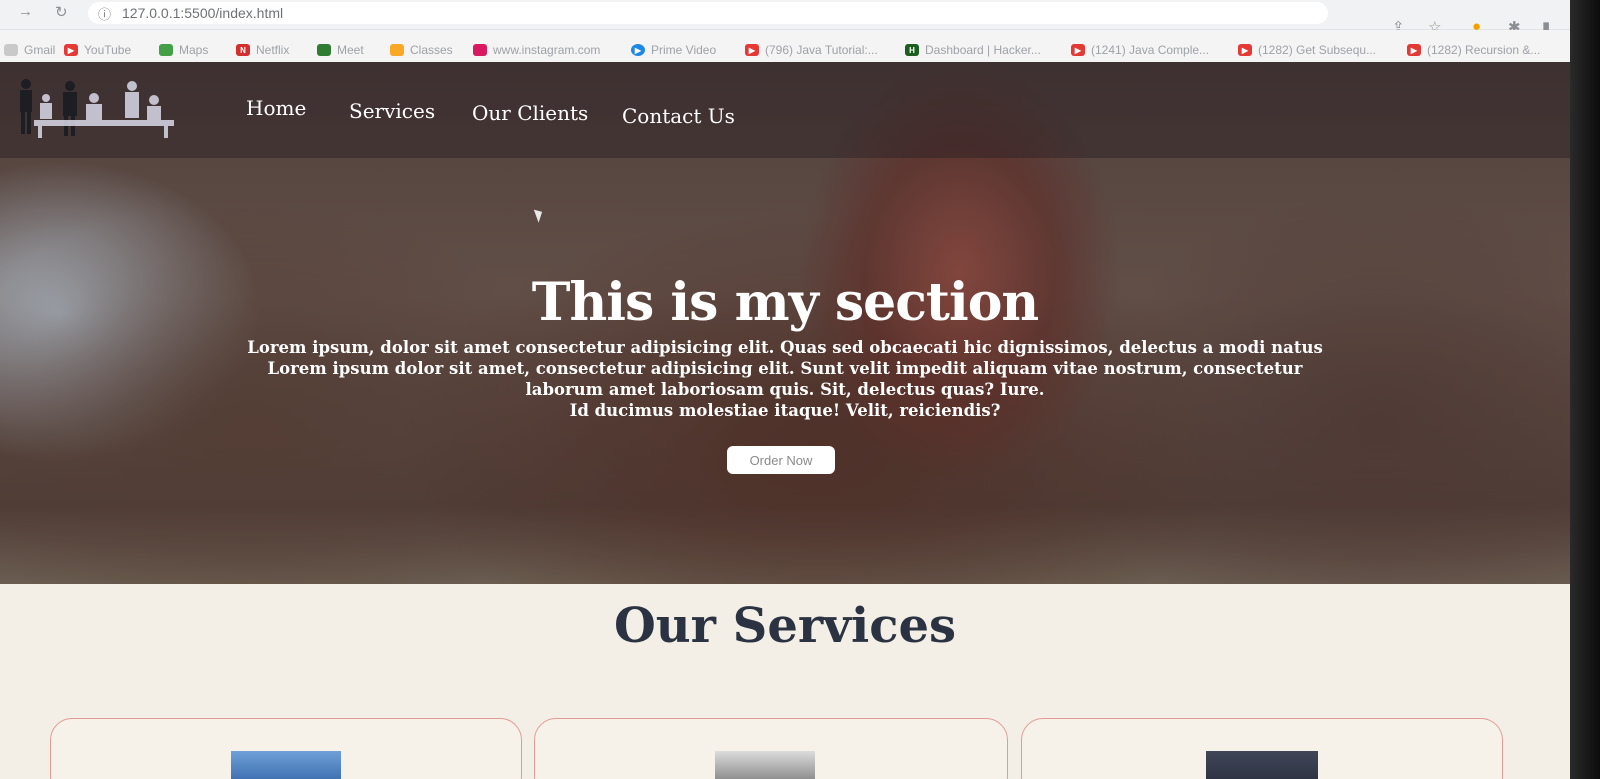 This screenshot has height=779, width=1600. I want to click on bookmark-item: ▶ YouTube, so click(97, 50).